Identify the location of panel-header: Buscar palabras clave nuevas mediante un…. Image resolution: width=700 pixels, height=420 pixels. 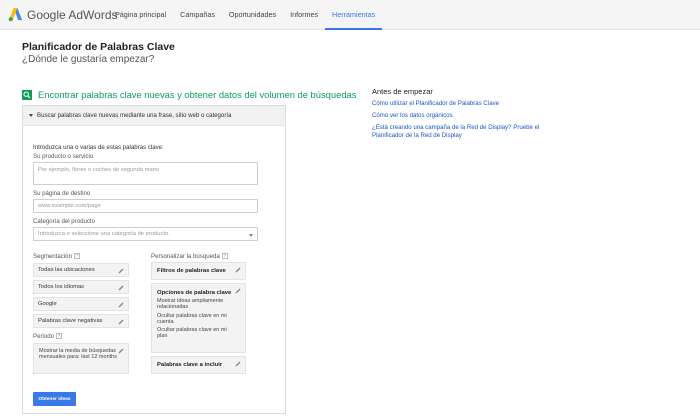
(154, 116).